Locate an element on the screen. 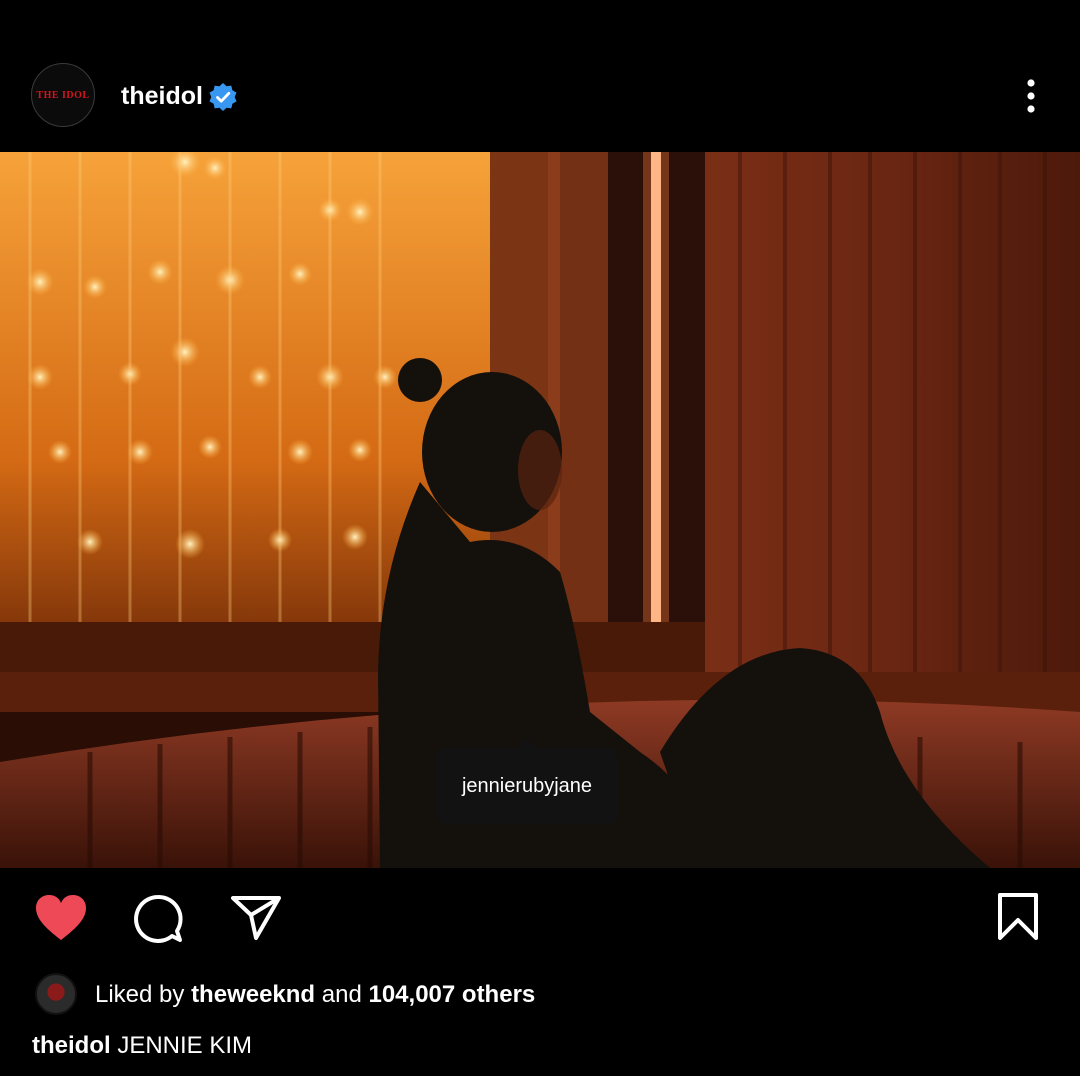 The width and height of the screenshot is (1080, 1076). liked-by-username: theweeknd is located at coordinates (253, 994).